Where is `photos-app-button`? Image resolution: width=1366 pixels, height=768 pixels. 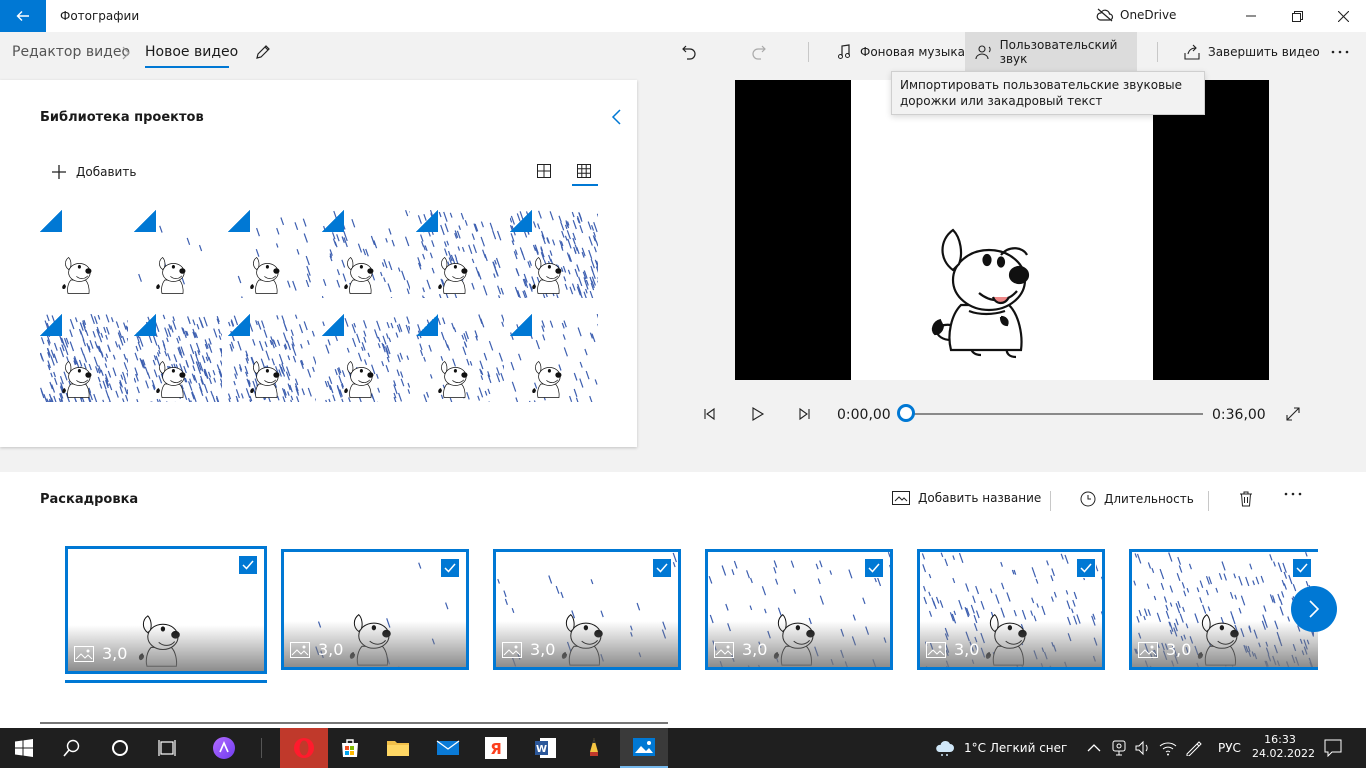 photos-app-button is located at coordinates (644, 748).